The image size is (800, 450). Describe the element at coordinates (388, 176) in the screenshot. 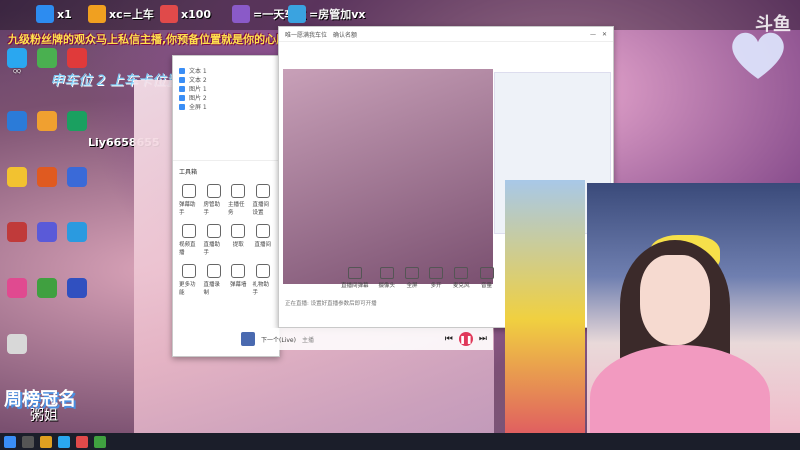

I see `preview-area` at that location.